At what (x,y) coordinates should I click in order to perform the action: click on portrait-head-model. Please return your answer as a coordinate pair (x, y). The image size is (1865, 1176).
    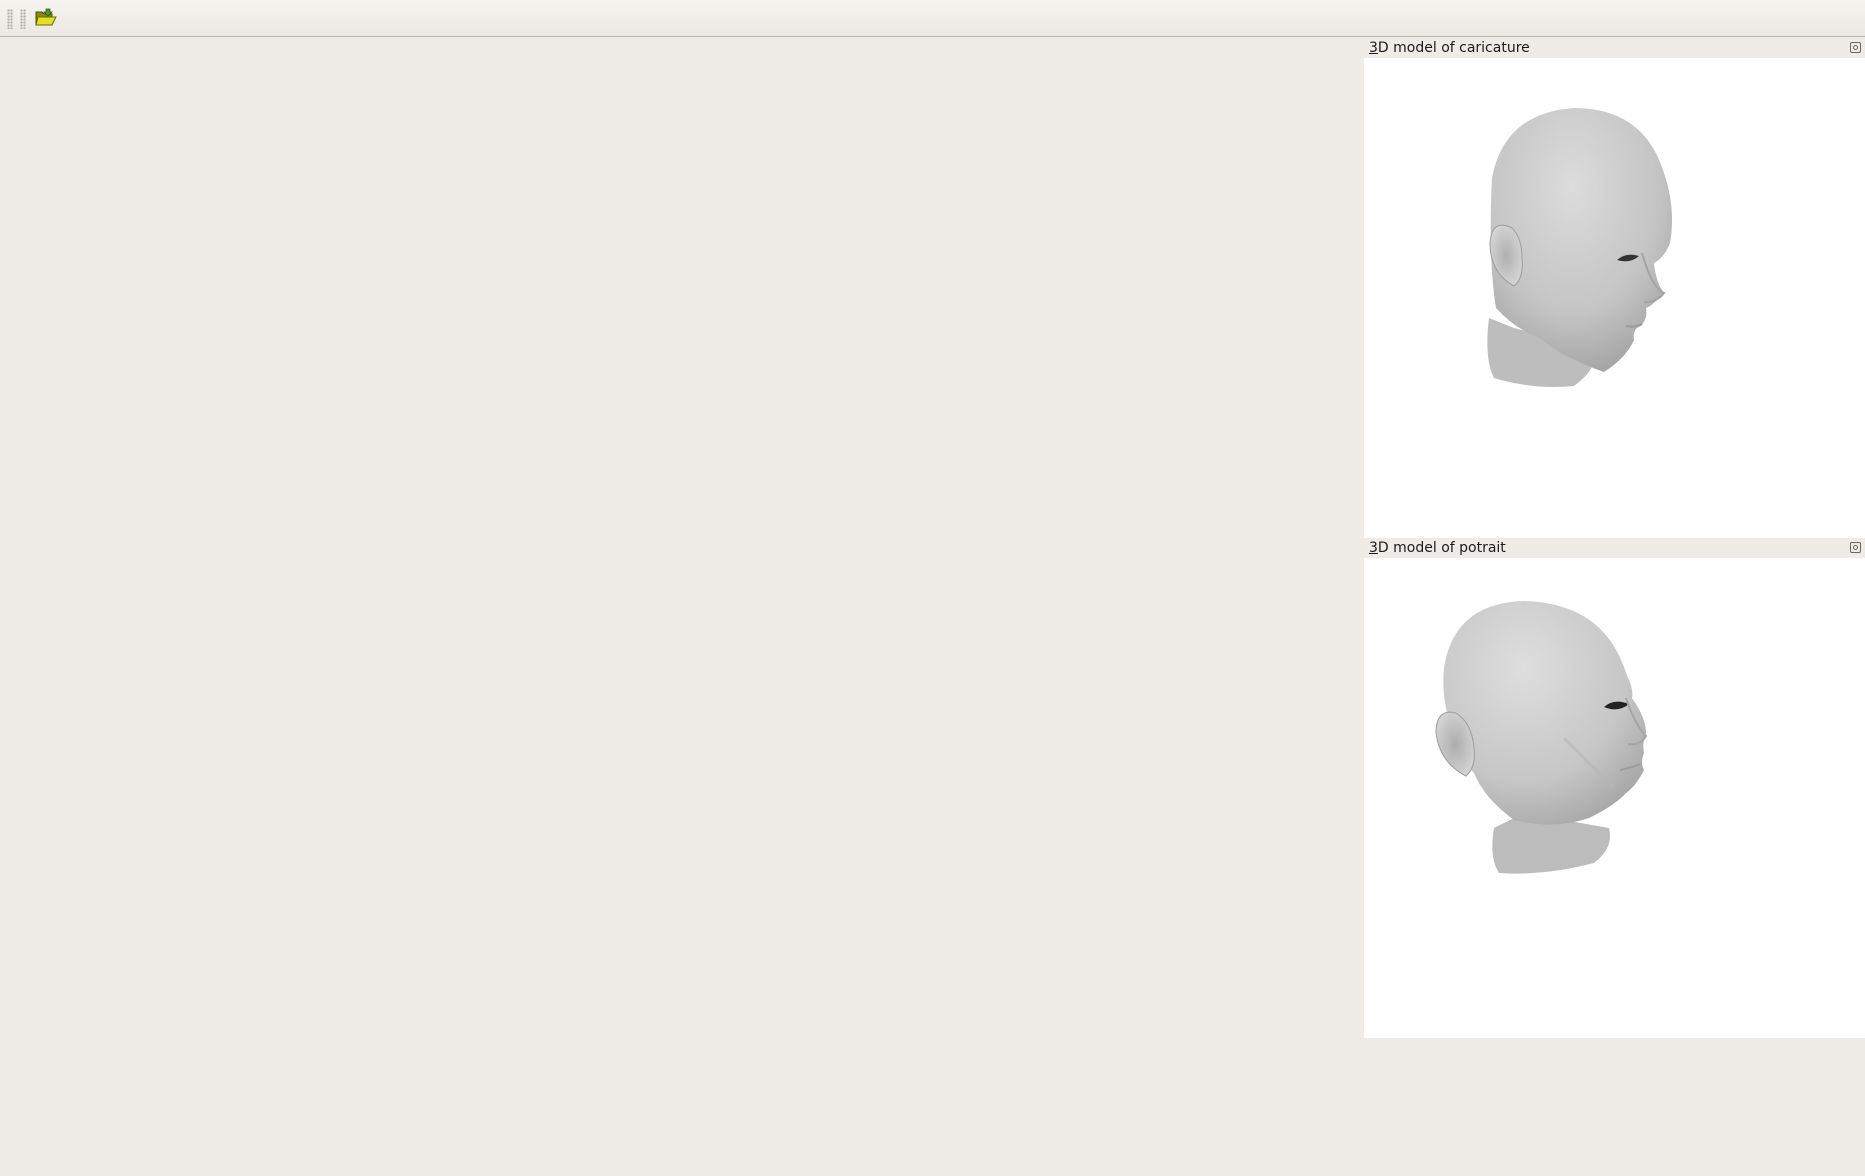
    Looking at the image, I should click on (1541, 737).